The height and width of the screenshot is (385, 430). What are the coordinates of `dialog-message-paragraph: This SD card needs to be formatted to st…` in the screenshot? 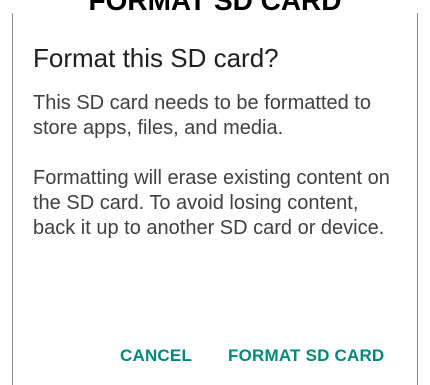 It's located at (202, 115).